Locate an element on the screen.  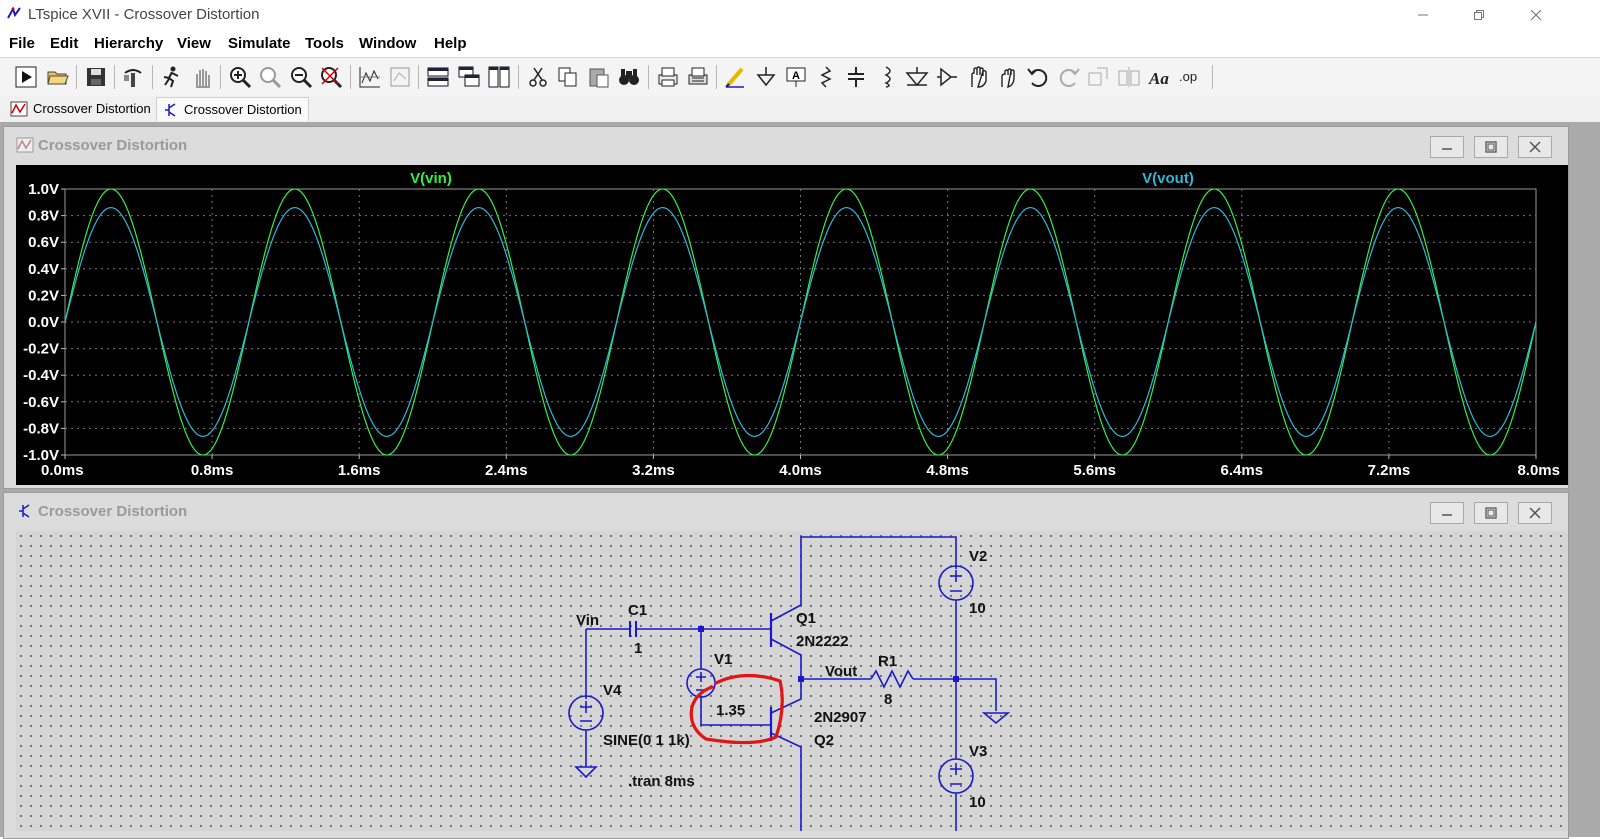
mirror-icon is located at coordinates (1129, 77).